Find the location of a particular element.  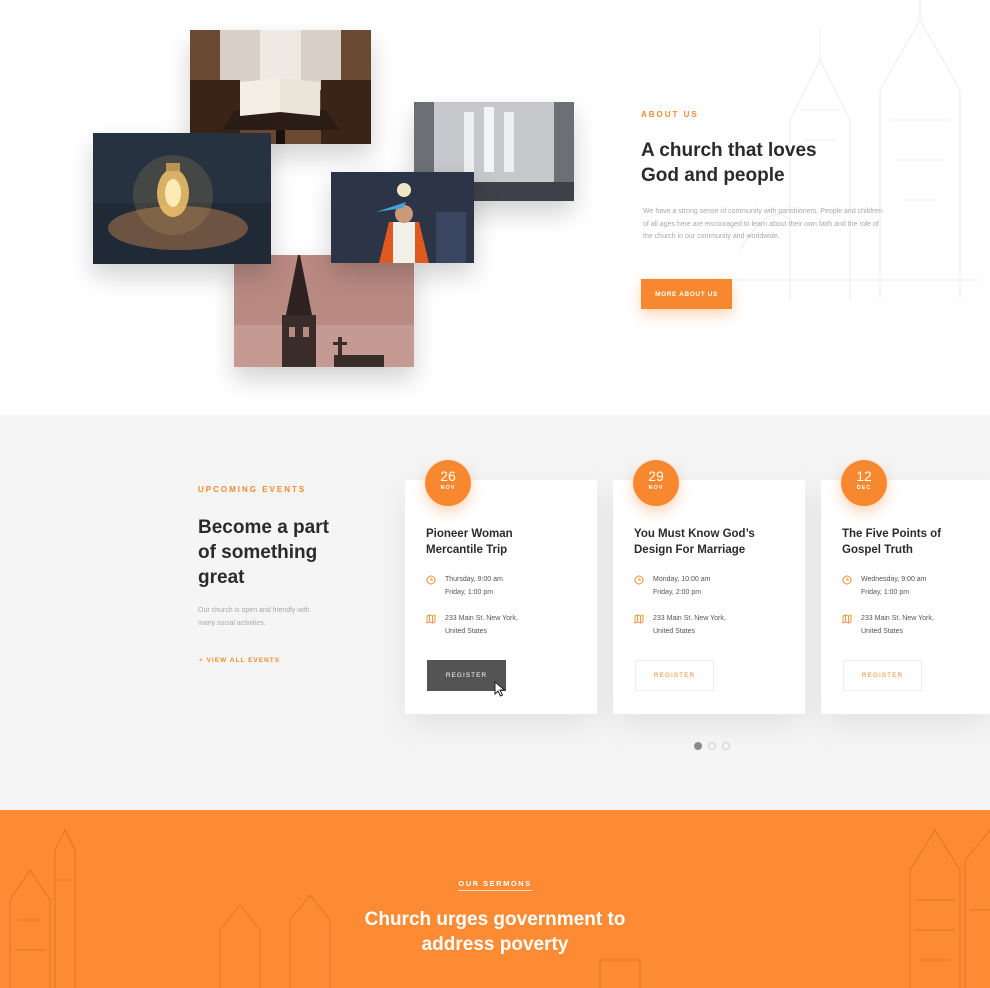

events-title: Become a part of something great is located at coordinates (273, 552).